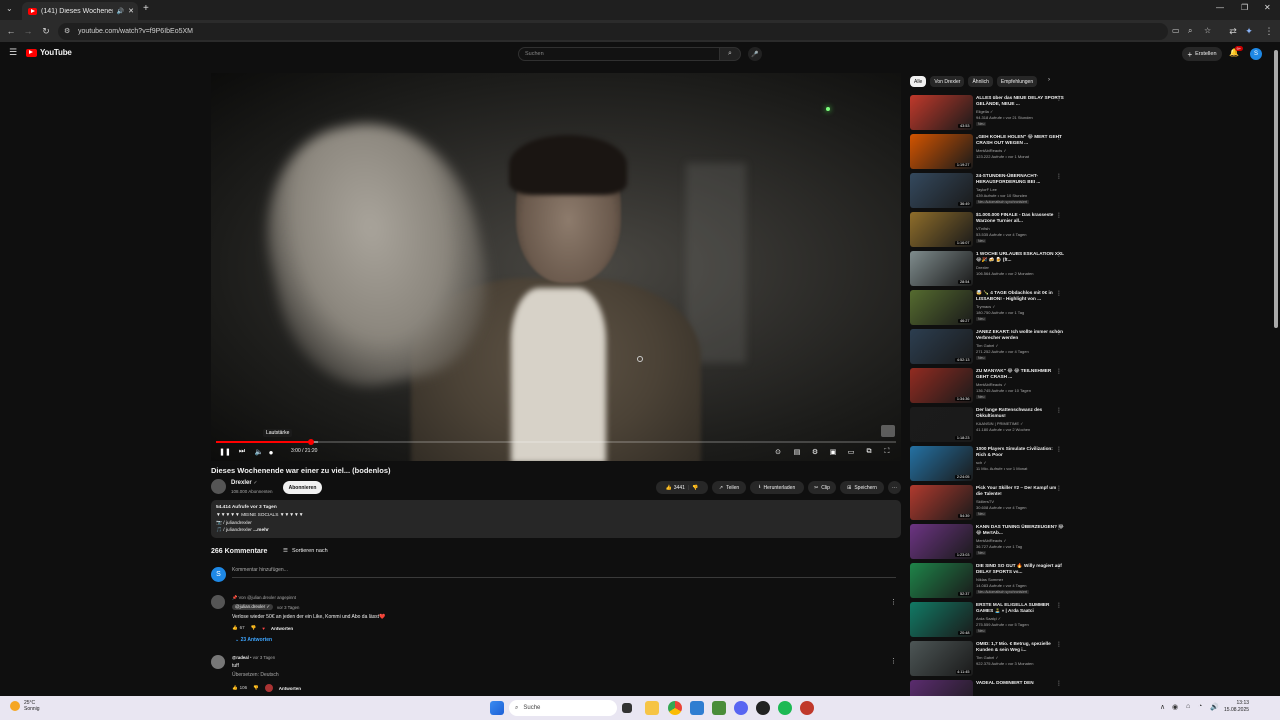 Image resolution: width=1280 pixels, height=720 pixels. Describe the element at coordinates (1020, 413) in the screenshot. I see `recommendation-title: Der lange Rattenschwanz des Okkultismus!` at that location.